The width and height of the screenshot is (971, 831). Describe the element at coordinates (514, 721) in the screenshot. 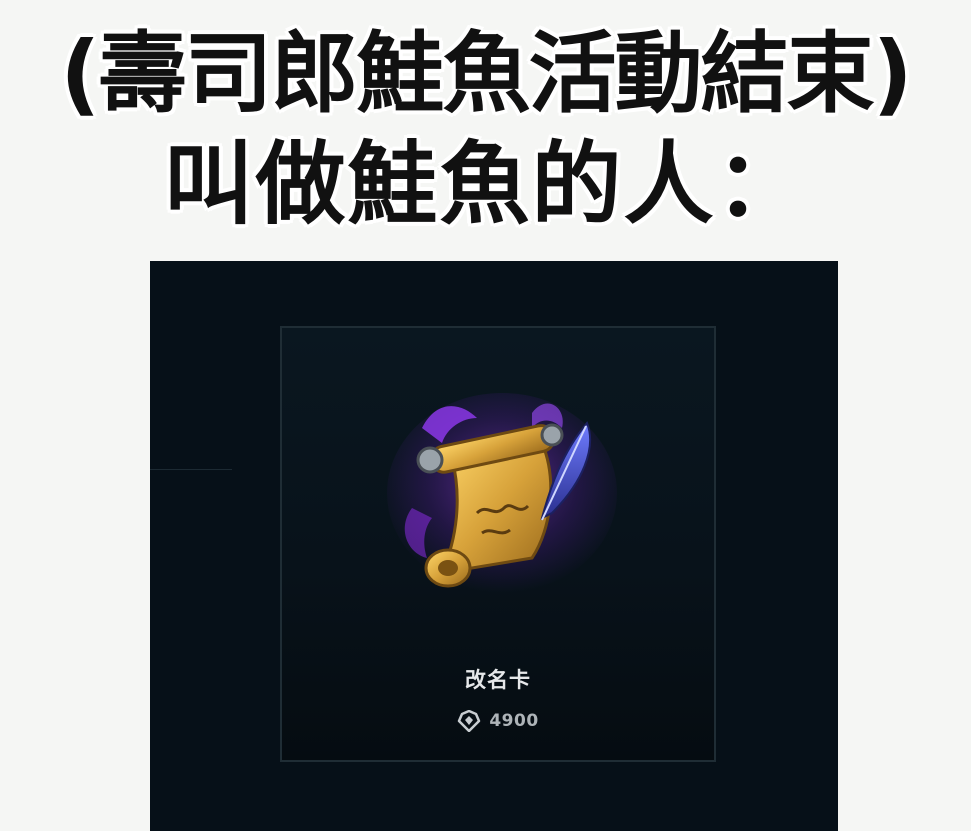

I see `price-value: 4900` at that location.